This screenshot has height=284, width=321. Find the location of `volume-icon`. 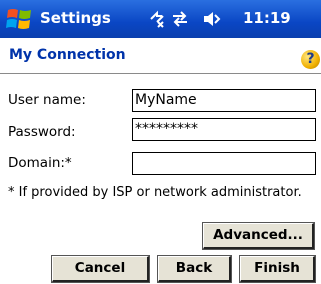

volume-icon is located at coordinates (211, 19).